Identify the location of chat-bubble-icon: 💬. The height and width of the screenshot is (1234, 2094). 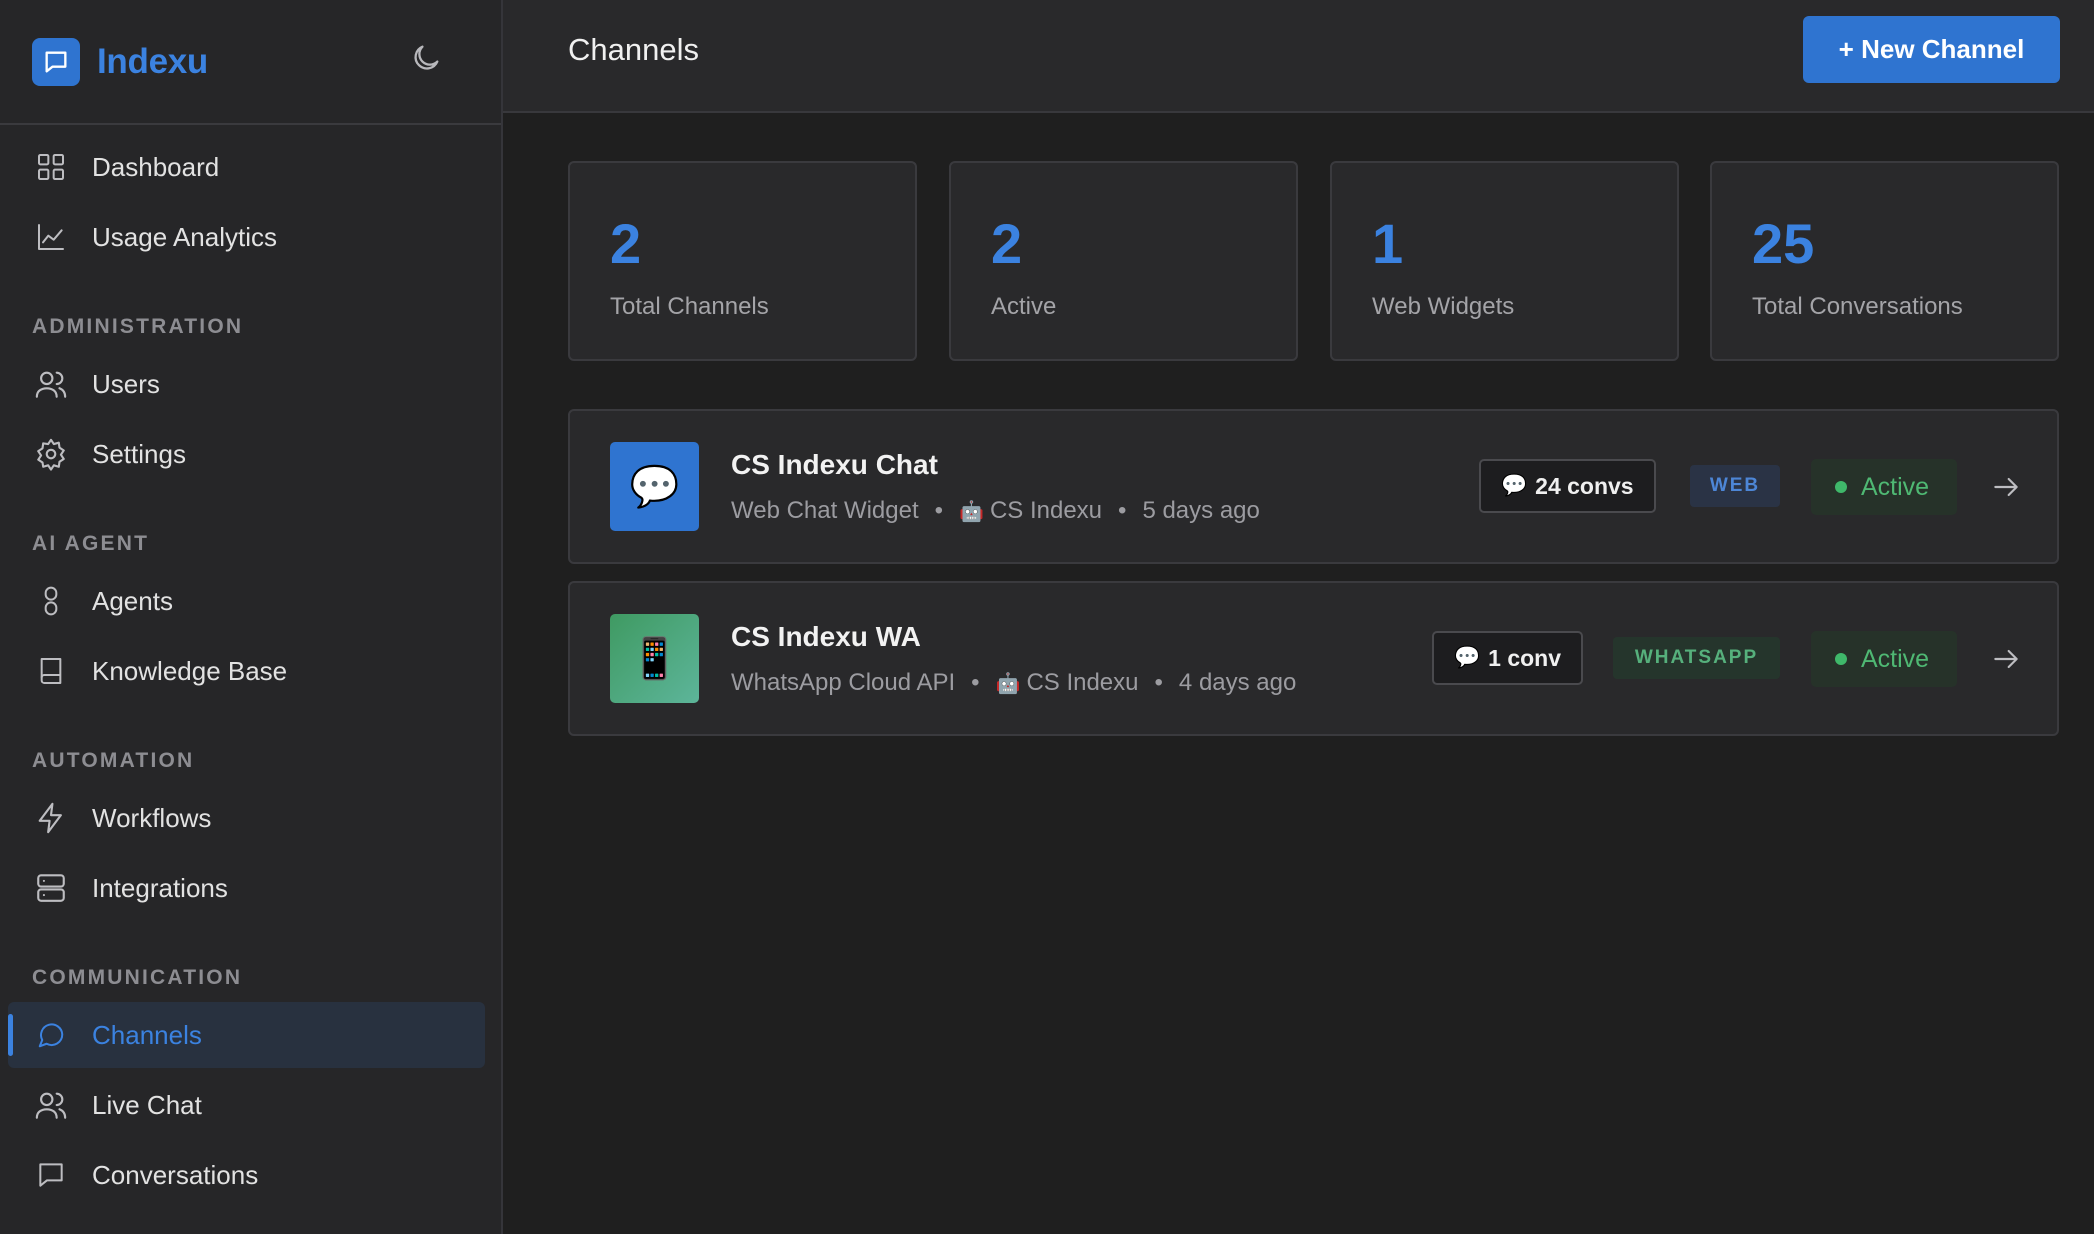
(654, 486).